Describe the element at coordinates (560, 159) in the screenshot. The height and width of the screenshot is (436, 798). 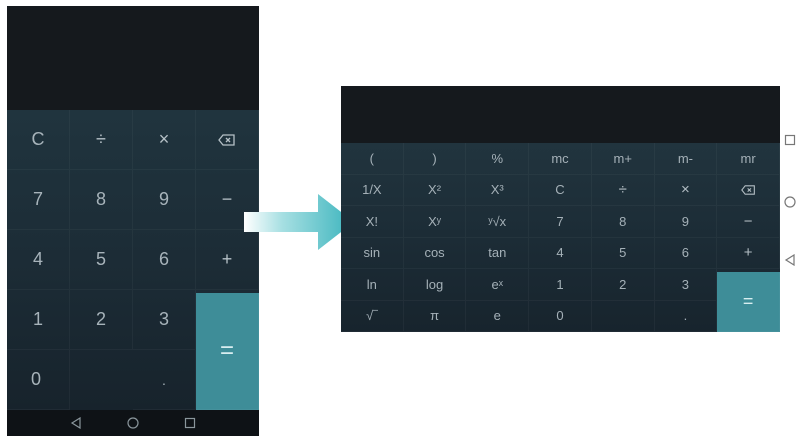
I see `key-0-3: mc` at that location.